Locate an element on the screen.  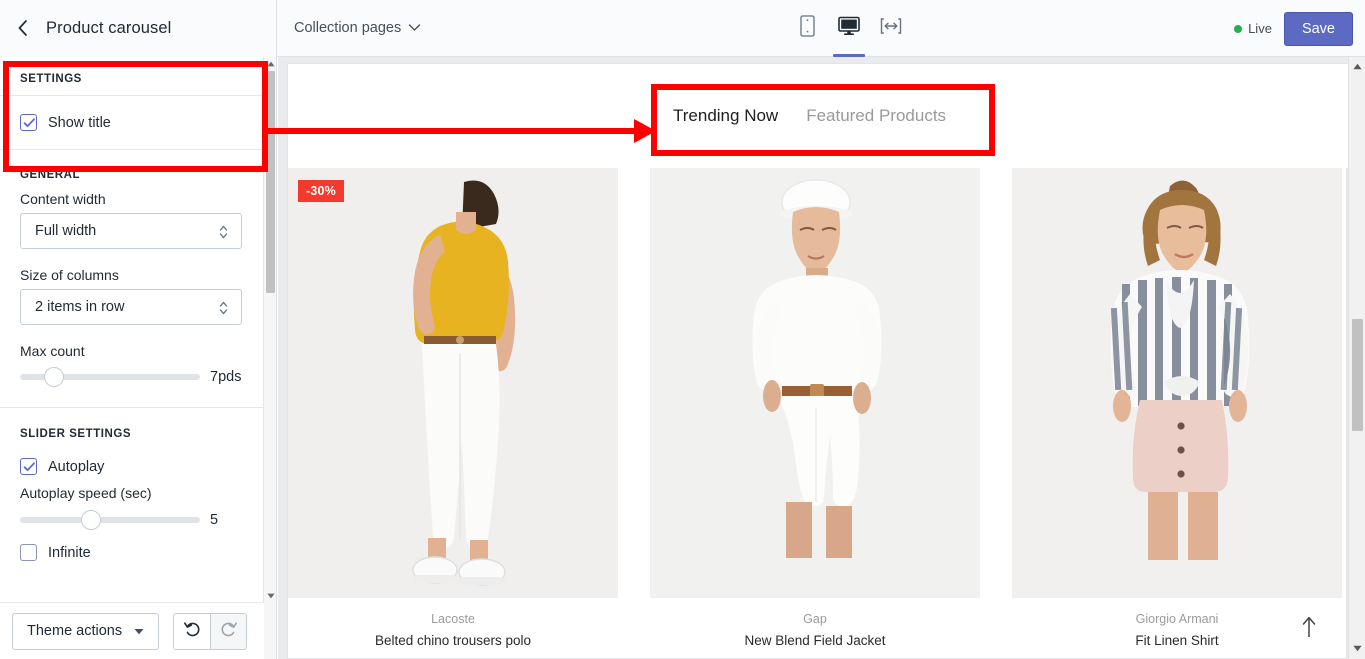
preview-scroll-up-arrow is located at coordinates (1357, 66).